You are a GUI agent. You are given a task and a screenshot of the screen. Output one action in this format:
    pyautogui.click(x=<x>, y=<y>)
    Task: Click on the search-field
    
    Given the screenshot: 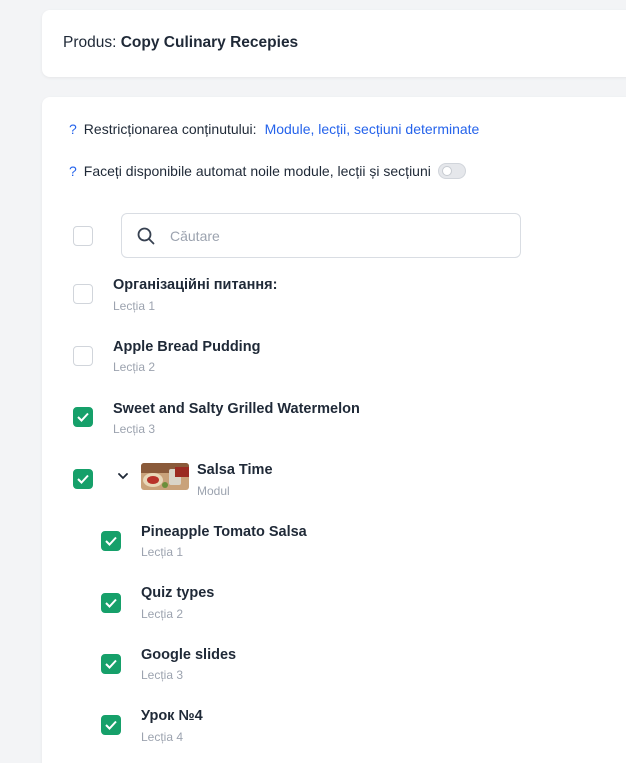 What is the action you would take?
    pyautogui.click(x=321, y=235)
    